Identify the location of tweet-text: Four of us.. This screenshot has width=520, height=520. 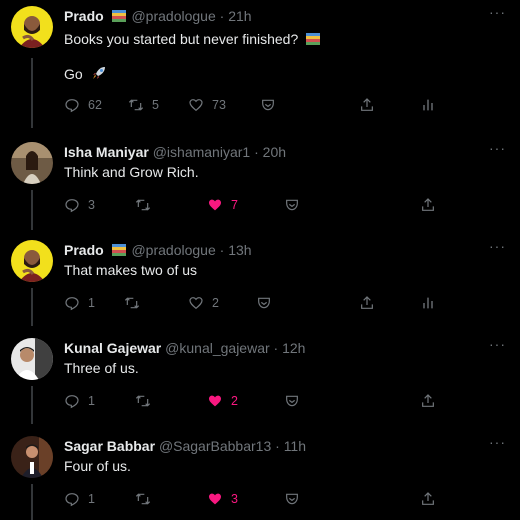
(97, 466).